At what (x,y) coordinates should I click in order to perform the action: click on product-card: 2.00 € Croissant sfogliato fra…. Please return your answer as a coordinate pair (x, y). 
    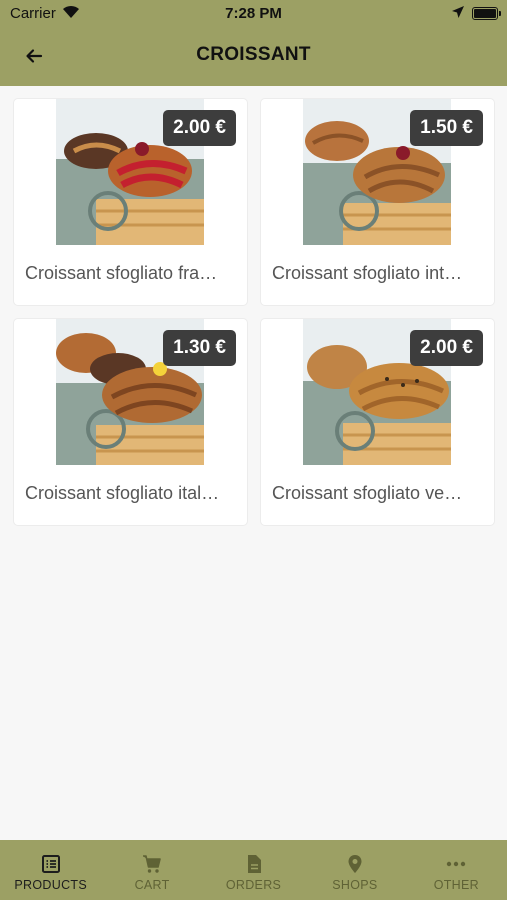
    Looking at the image, I should click on (130, 202).